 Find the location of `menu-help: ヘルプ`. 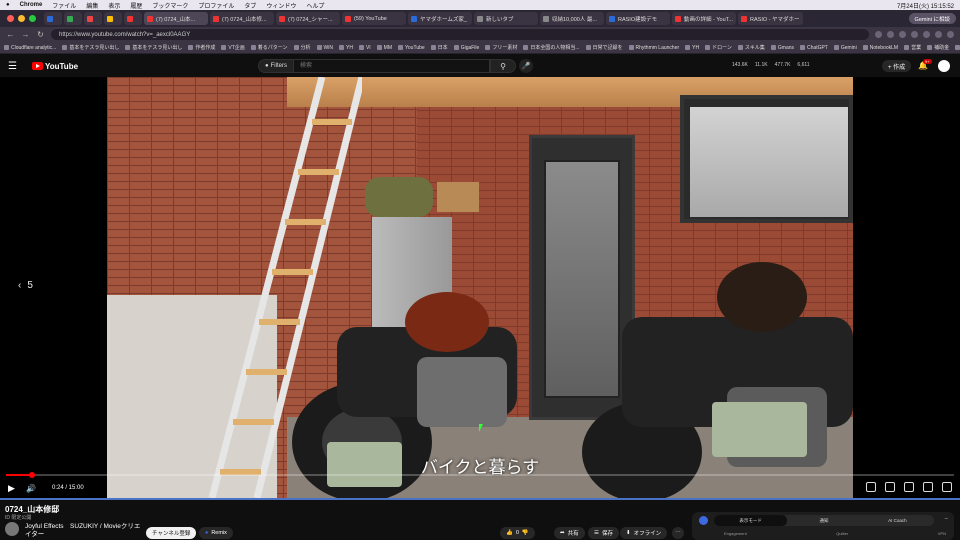

menu-help: ヘルプ is located at coordinates (315, 5).